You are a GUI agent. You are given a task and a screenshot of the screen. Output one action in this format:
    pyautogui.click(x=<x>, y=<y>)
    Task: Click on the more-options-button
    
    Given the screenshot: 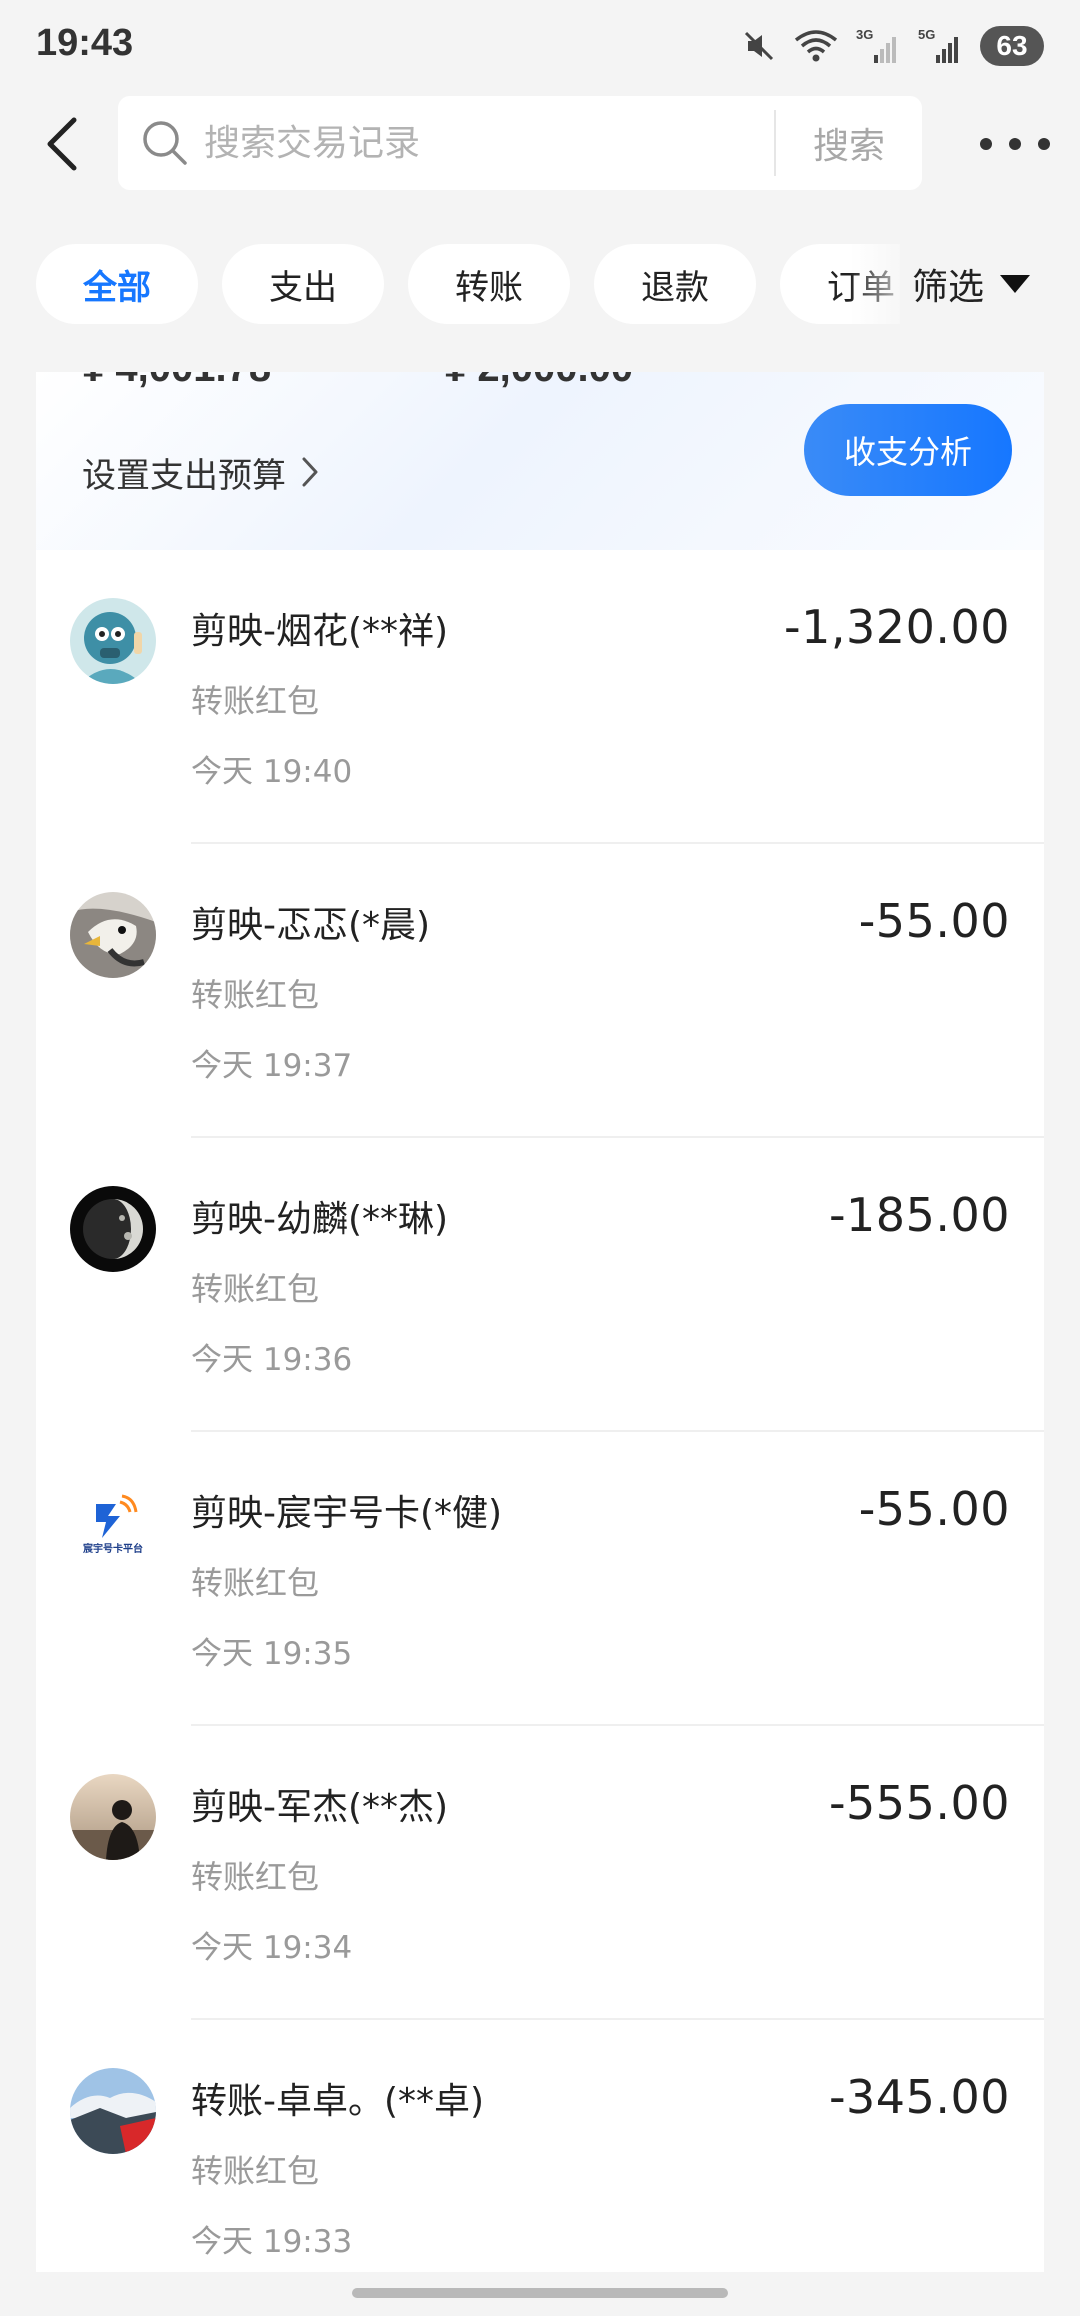 What is the action you would take?
    pyautogui.click(x=1015, y=144)
    